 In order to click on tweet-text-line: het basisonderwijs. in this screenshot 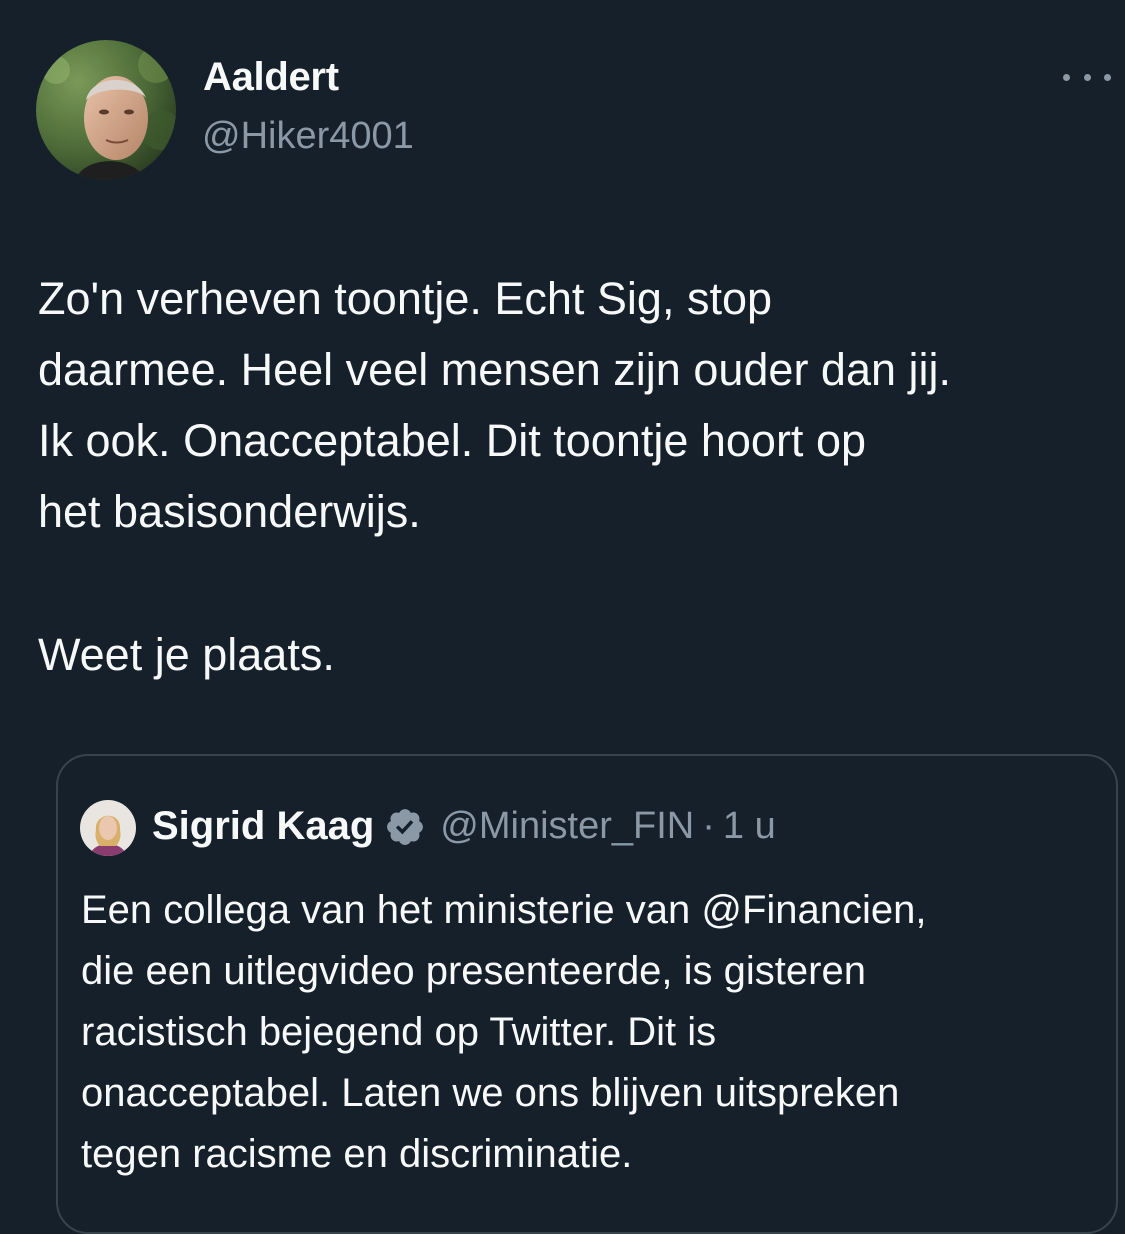, I will do `click(229, 511)`.